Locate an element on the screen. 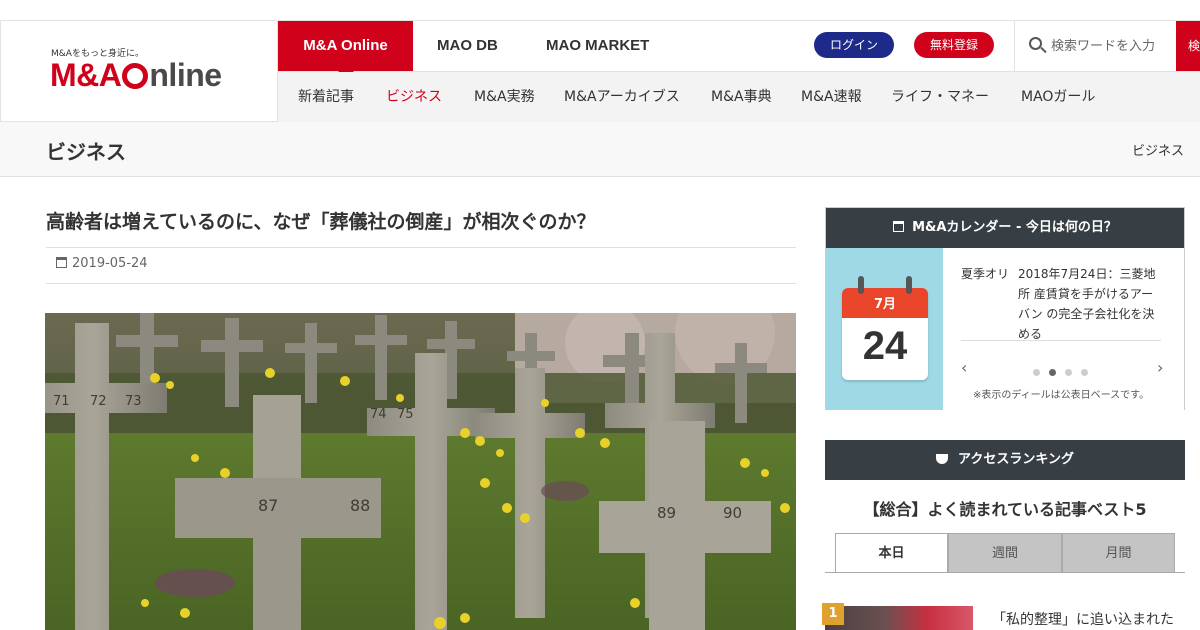 The image size is (1200, 630). ranking-tabs: 本日 週間 月間 is located at coordinates (1005, 553).